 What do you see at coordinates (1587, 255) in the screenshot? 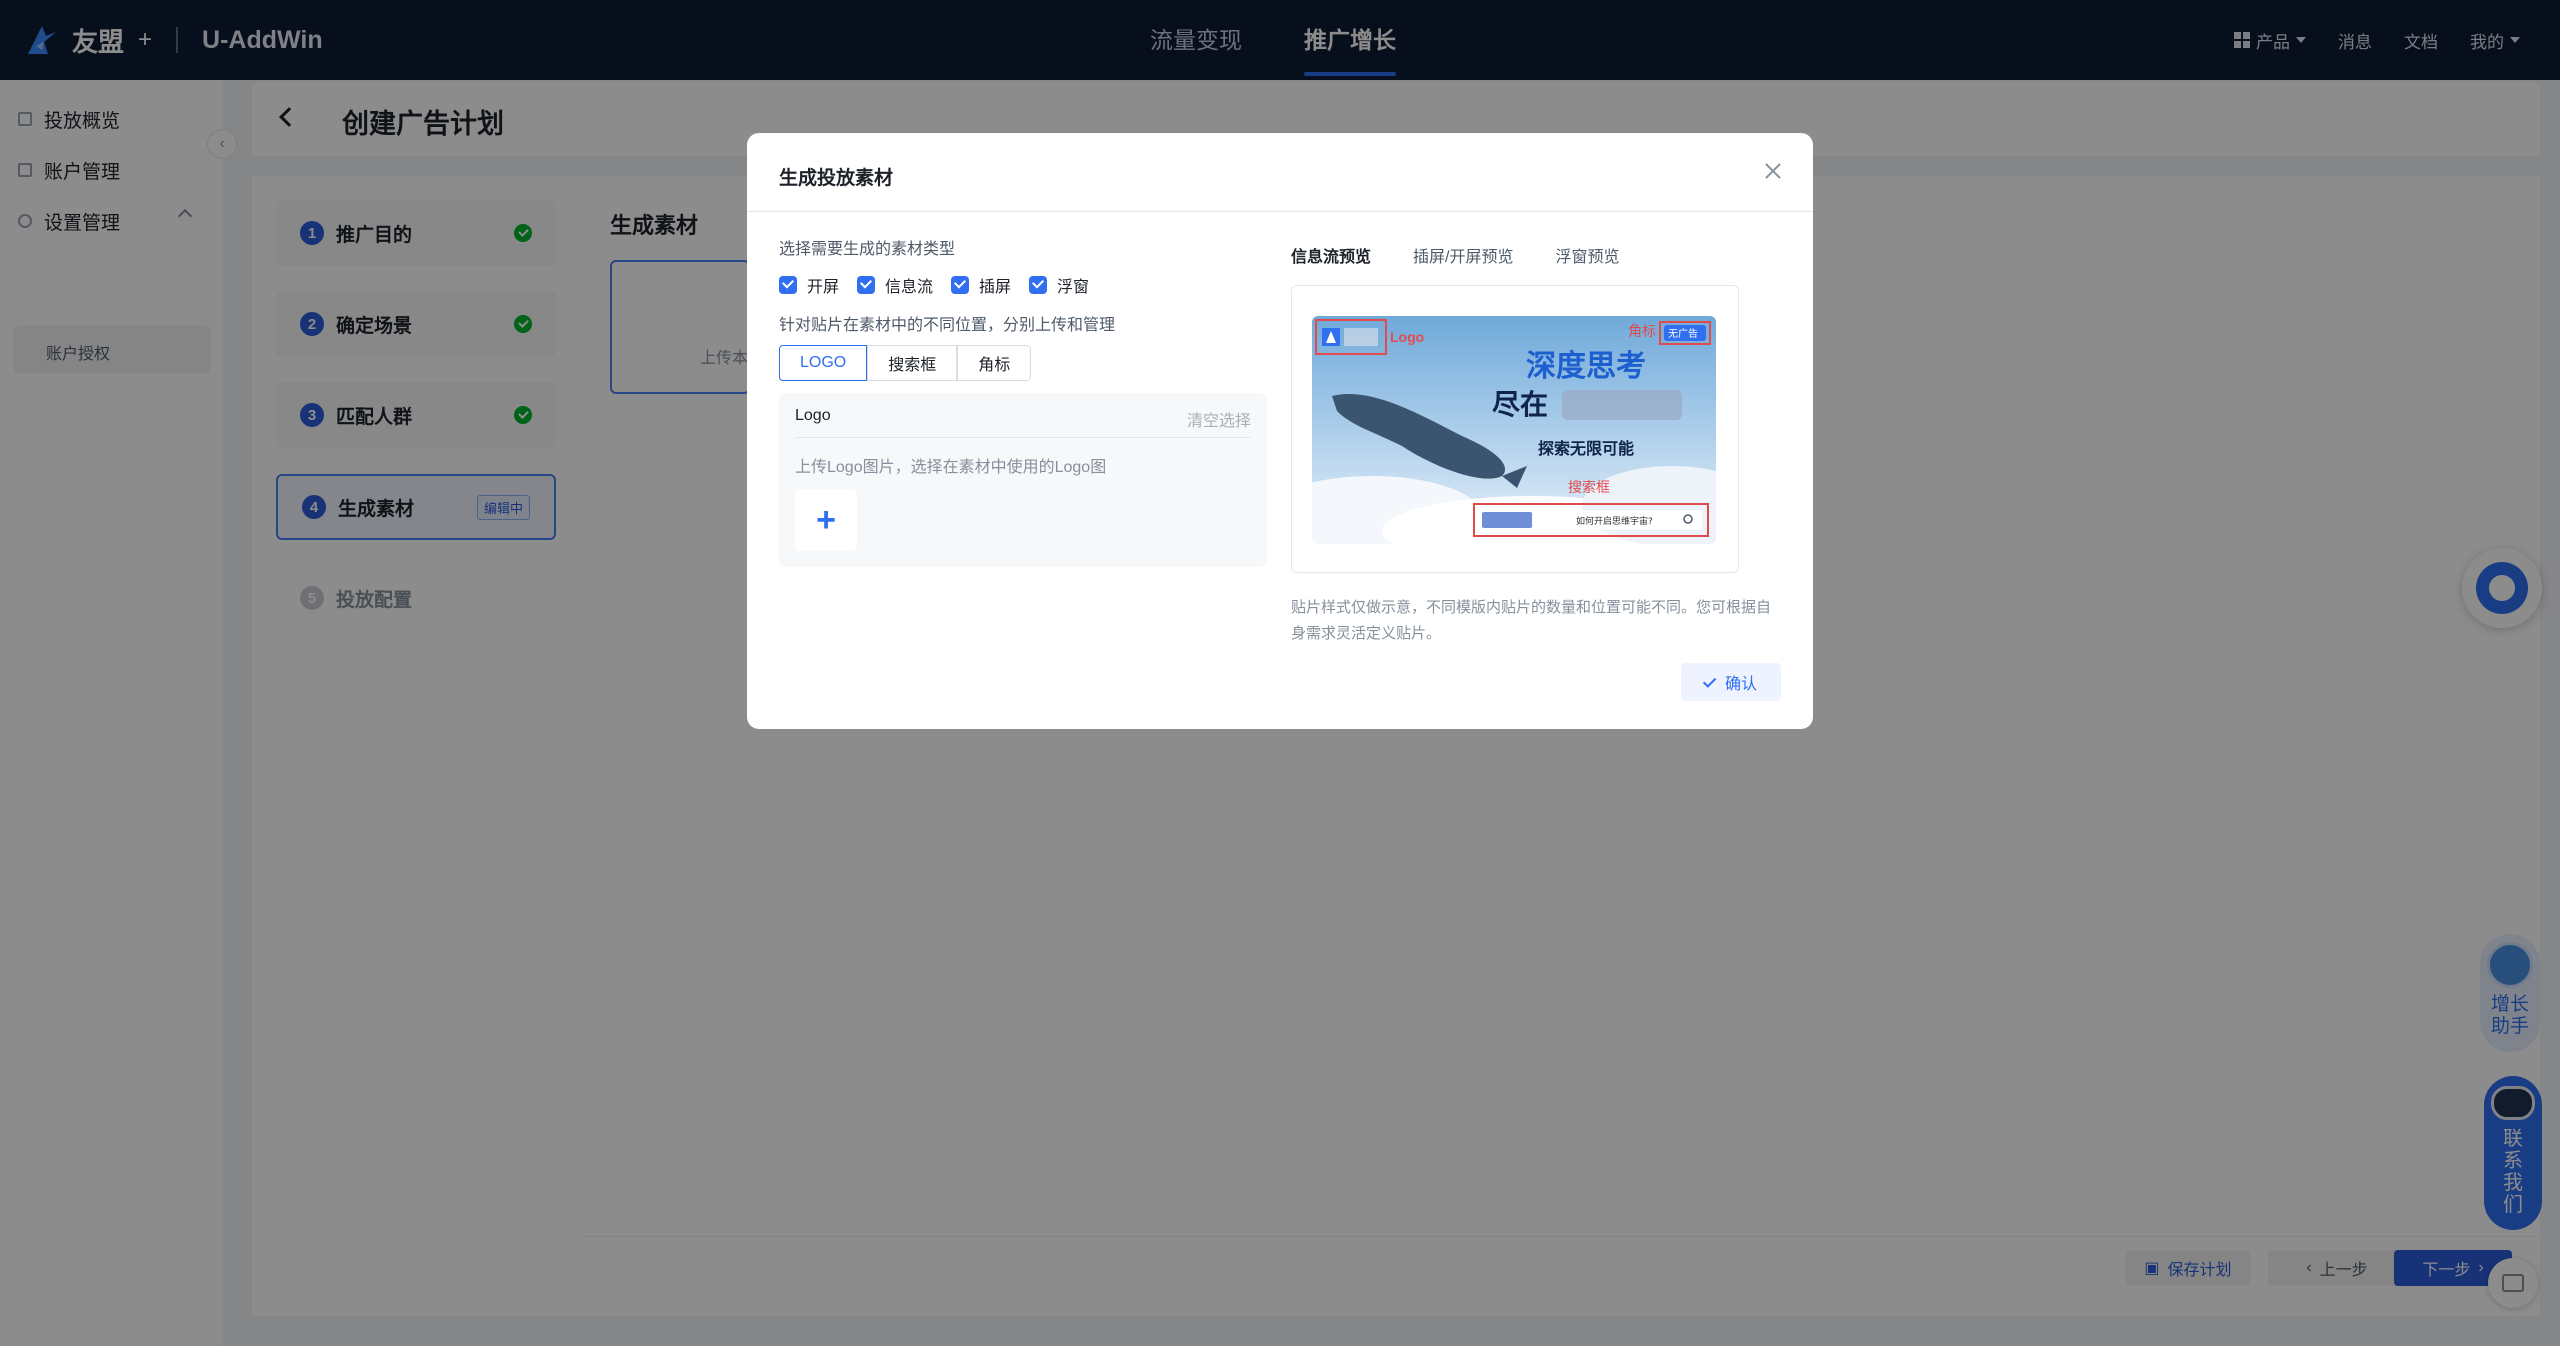
I see `tab-float-preview: 浮窗预览` at bounding box center [1587, 255].